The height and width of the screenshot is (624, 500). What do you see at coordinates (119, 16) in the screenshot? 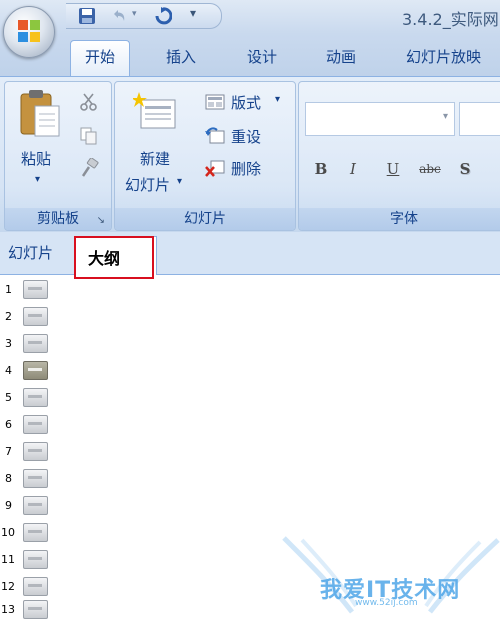
I see `undo-icon` at bounding box center [119, 16].